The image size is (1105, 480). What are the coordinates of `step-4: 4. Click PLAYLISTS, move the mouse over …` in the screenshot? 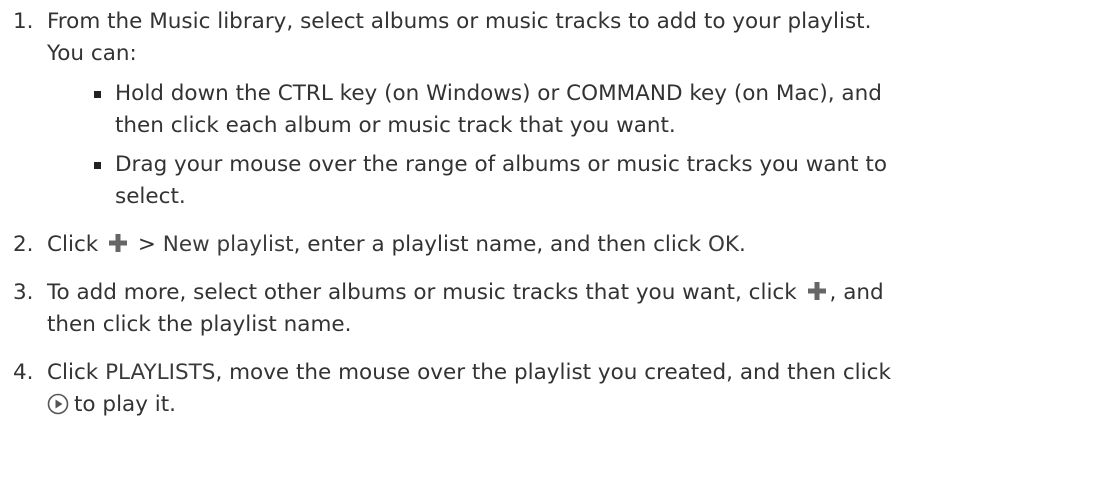 It's located at (552, 389).